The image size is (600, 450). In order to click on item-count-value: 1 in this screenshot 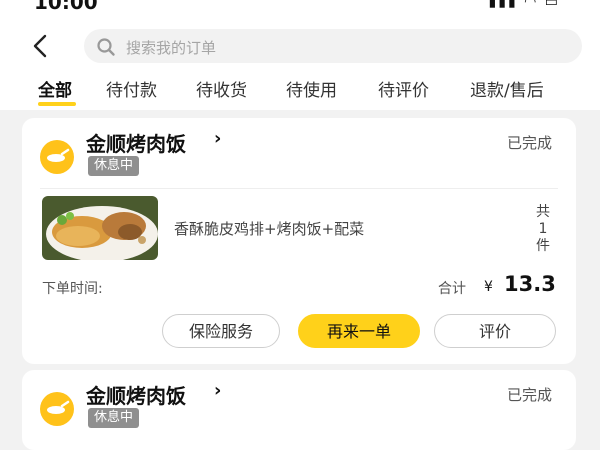, I will do `click(543, 229)`.